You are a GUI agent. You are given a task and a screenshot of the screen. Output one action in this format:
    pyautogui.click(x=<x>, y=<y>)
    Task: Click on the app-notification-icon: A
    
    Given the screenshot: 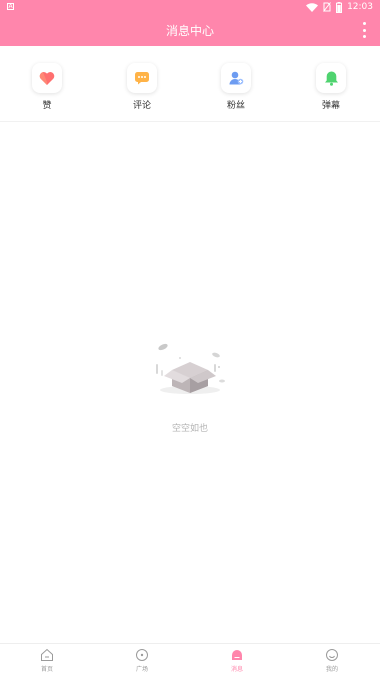 What is the action you would take?
    pyautogui.click(x=10, y=6)
    